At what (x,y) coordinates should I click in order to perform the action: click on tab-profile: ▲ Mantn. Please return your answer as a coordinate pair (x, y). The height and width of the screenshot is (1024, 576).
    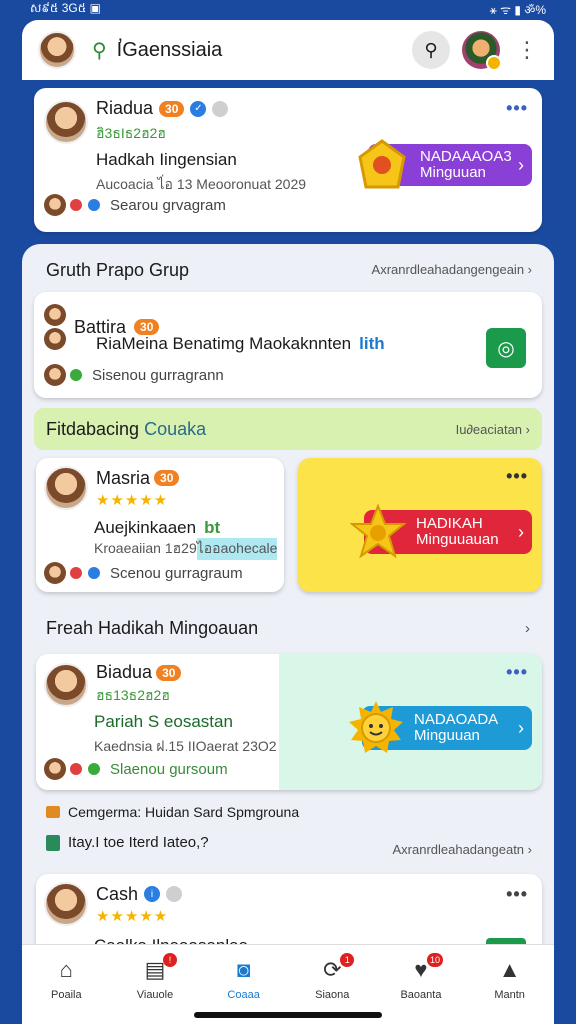
    Looking at the image, I should click on (510, 979).